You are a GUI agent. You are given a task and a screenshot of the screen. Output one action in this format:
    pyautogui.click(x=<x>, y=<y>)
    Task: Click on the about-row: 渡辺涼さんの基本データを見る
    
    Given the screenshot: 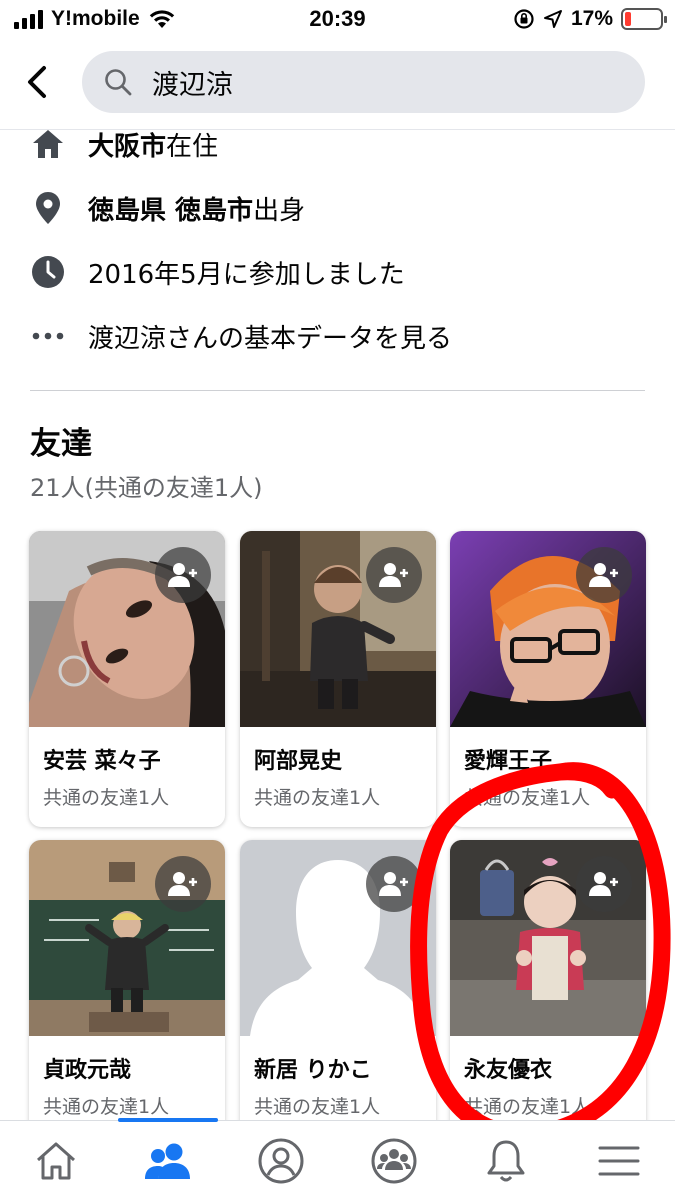 What is the action you would take?
    pyautogui.click(x=337, y=336)
    